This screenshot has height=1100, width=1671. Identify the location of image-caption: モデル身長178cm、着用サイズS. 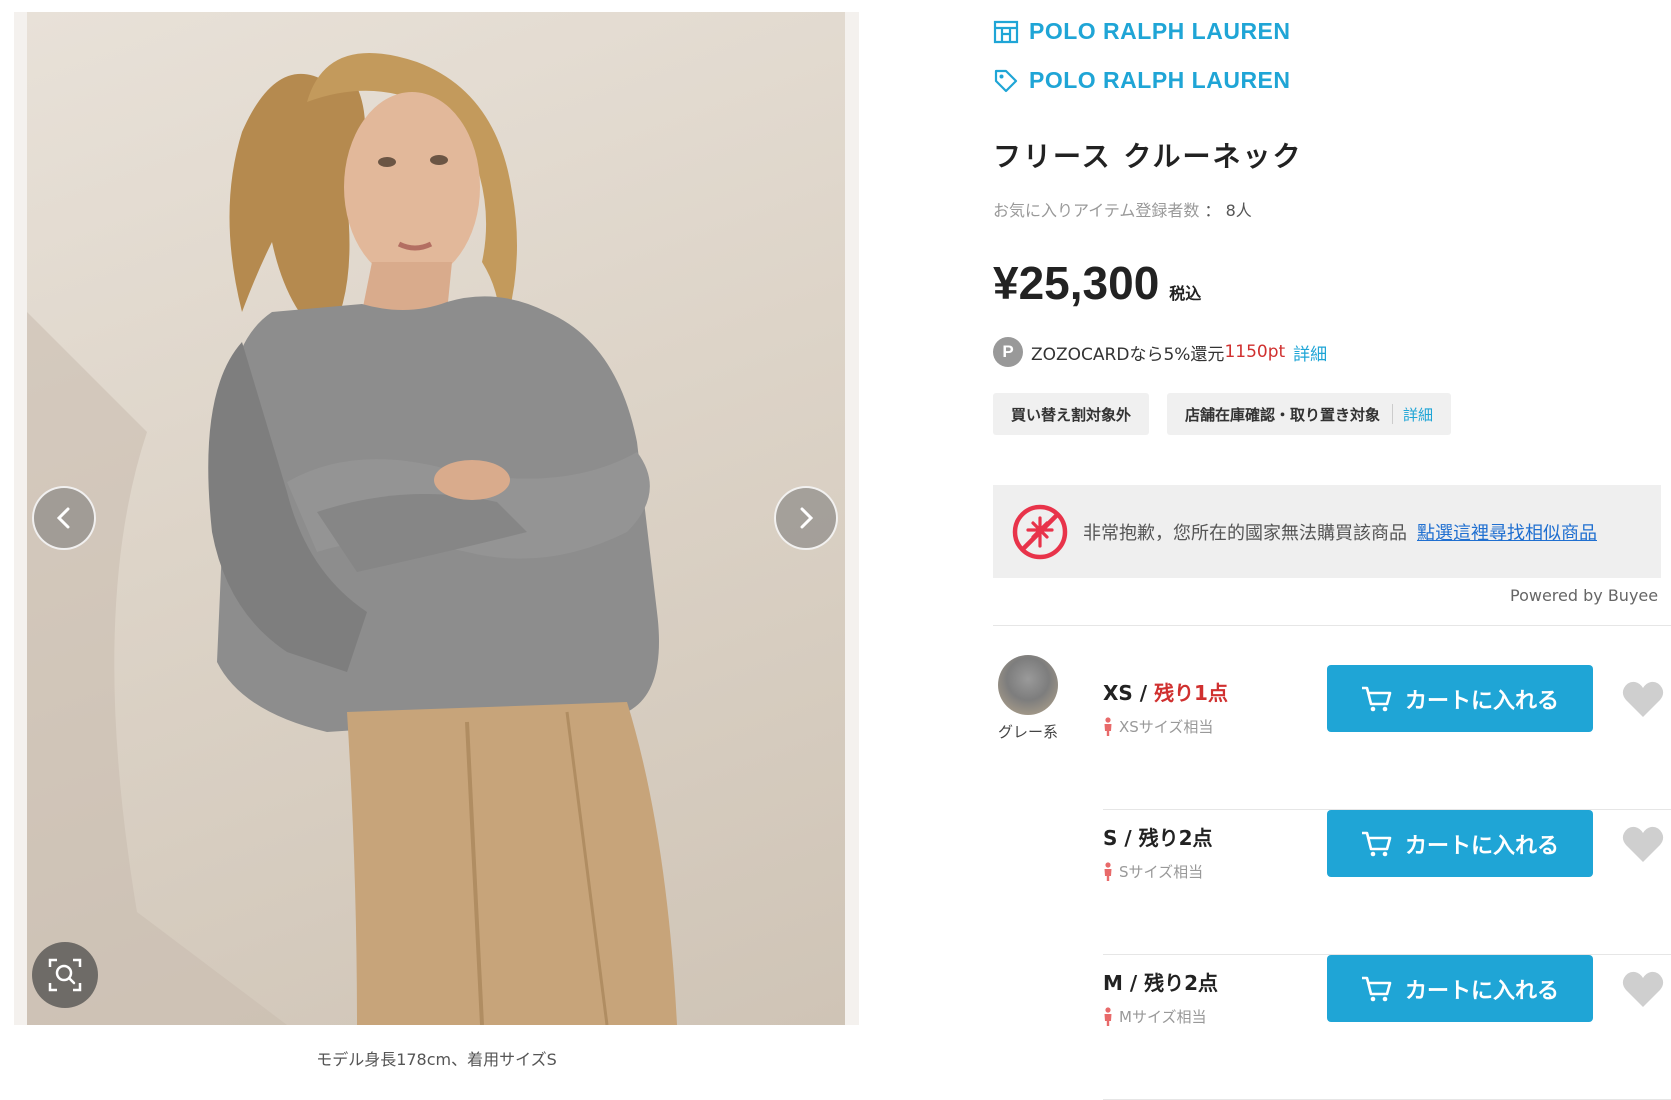
(436, 1059).